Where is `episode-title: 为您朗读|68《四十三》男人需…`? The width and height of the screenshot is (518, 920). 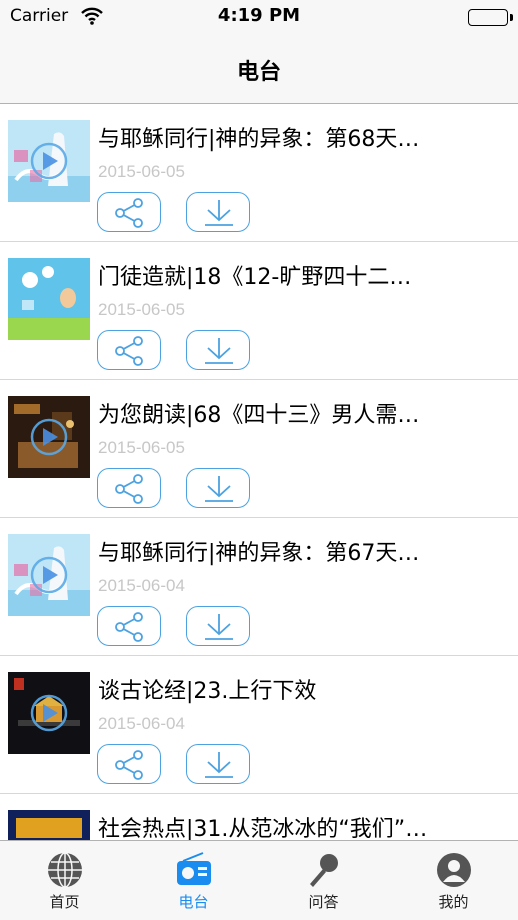 episode-title: 为您朗读|68《四十三》男人需… is located at coordinates (298, 413).